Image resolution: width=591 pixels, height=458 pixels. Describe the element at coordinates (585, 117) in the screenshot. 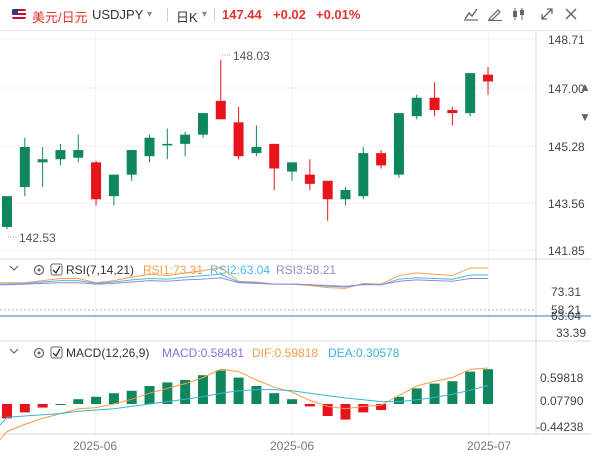

I see `scroll-down-icon: ▼` at that location.